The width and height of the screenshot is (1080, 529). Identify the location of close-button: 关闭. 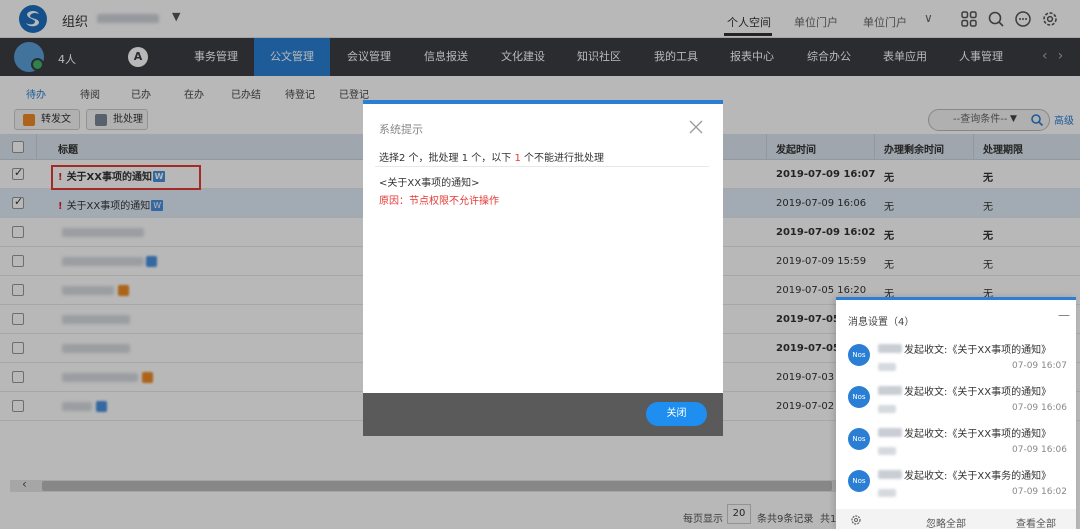
(676, 414).